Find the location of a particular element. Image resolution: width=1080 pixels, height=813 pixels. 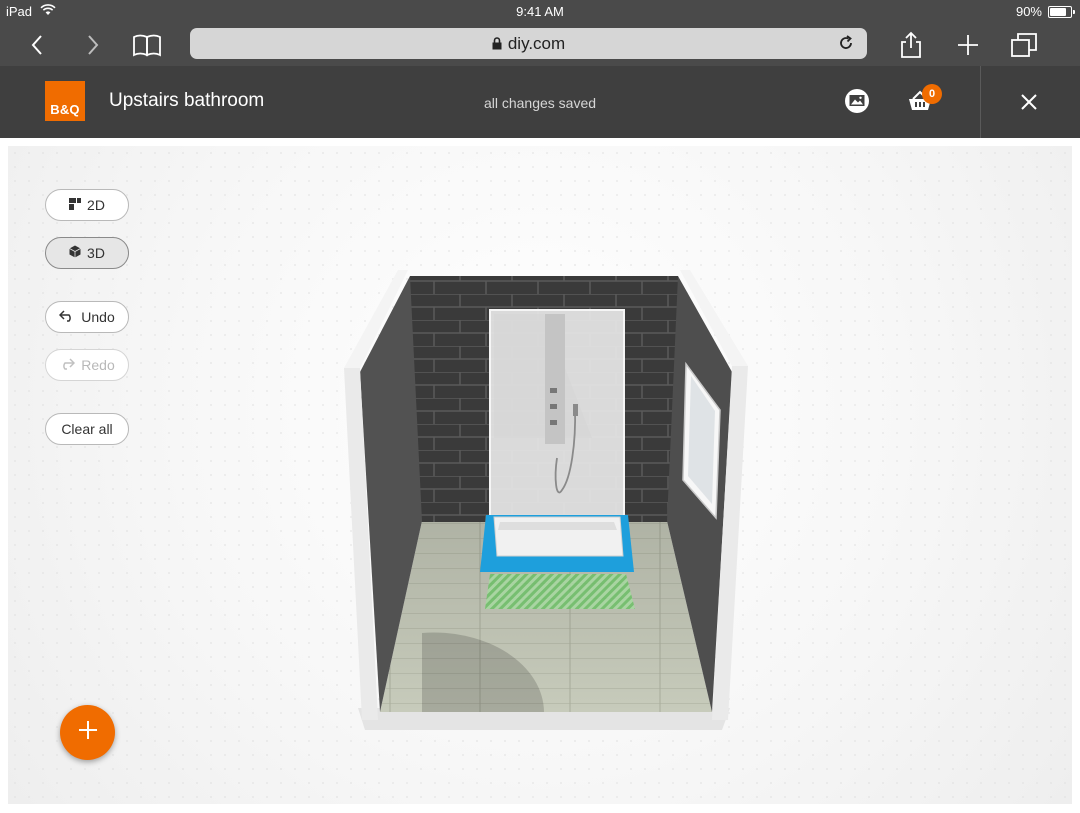

redo-label: Redo is located at coordinates (98, 365).